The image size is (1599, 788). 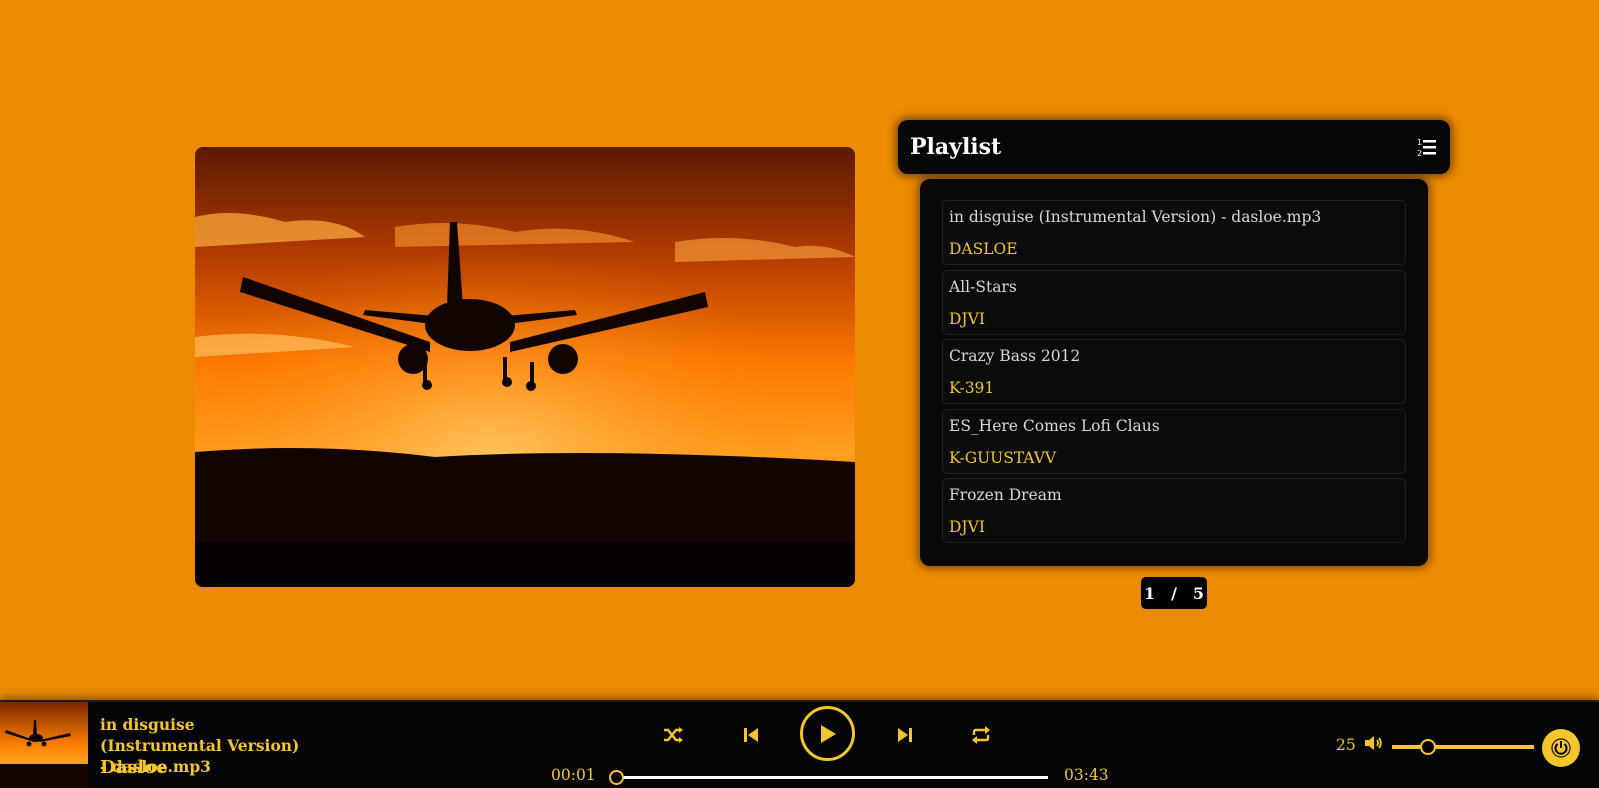 What do you see at coordinates (751, 735) in the screenshot?
I see `previous-icon` at bounding box center [751, 735].